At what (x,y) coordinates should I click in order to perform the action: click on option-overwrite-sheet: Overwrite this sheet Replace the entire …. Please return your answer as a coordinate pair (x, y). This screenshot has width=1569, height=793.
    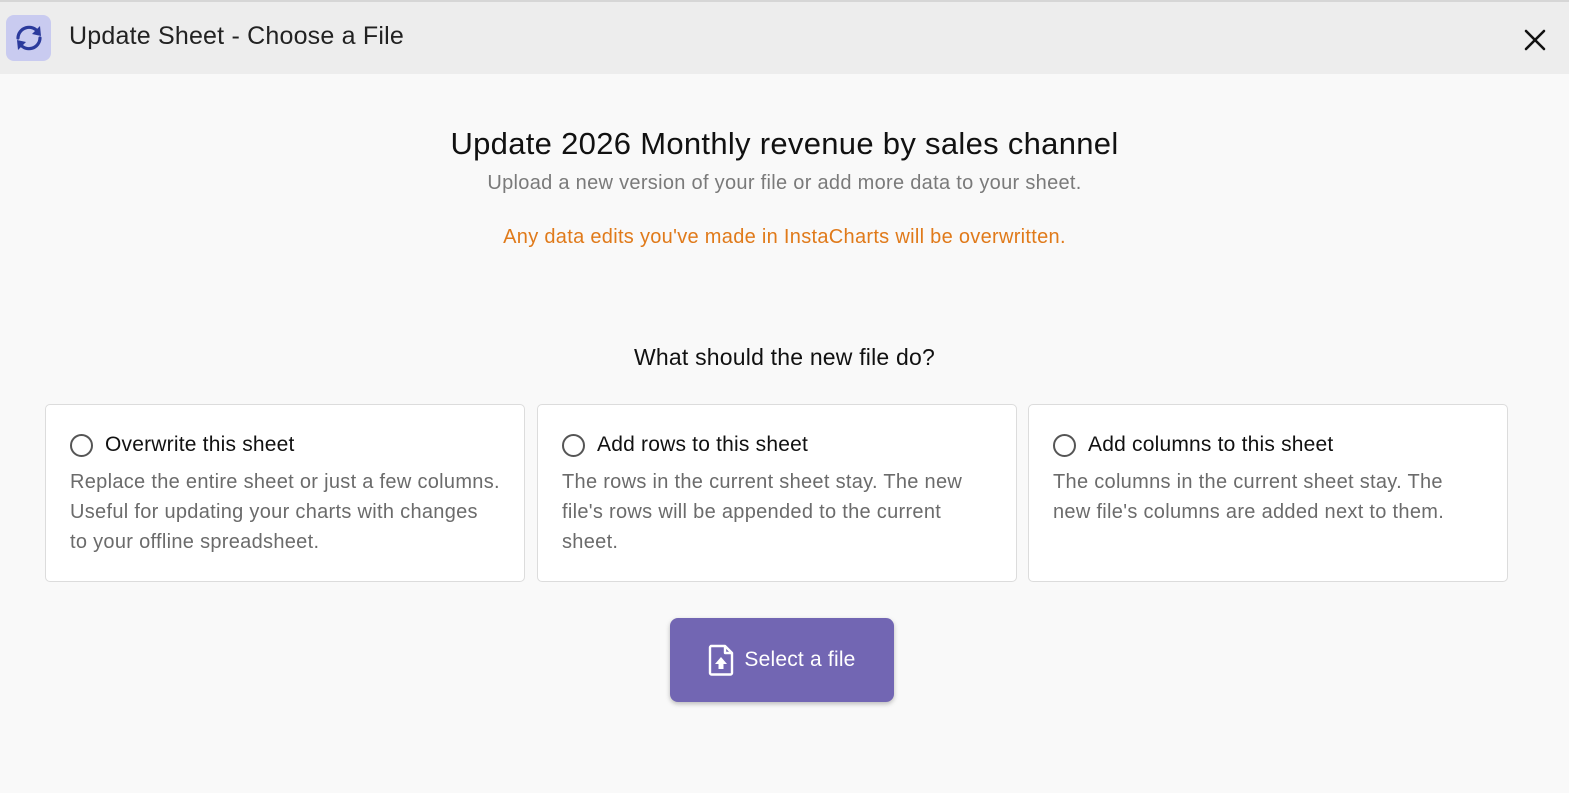
    Looking at the image, I should click on (285, 493).